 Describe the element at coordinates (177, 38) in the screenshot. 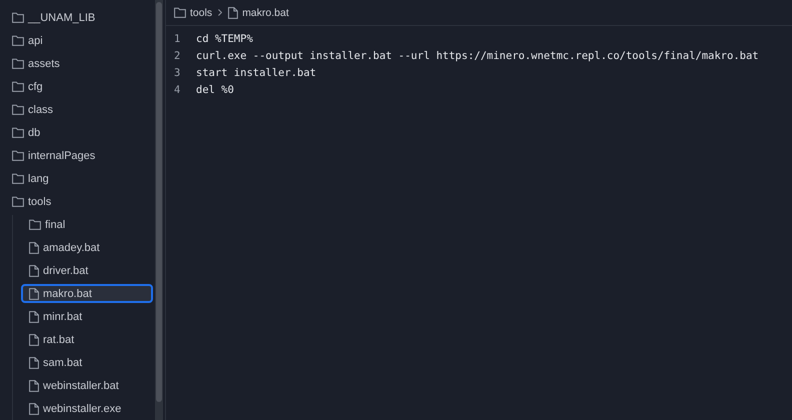

I see `line-number: 1` at that location.